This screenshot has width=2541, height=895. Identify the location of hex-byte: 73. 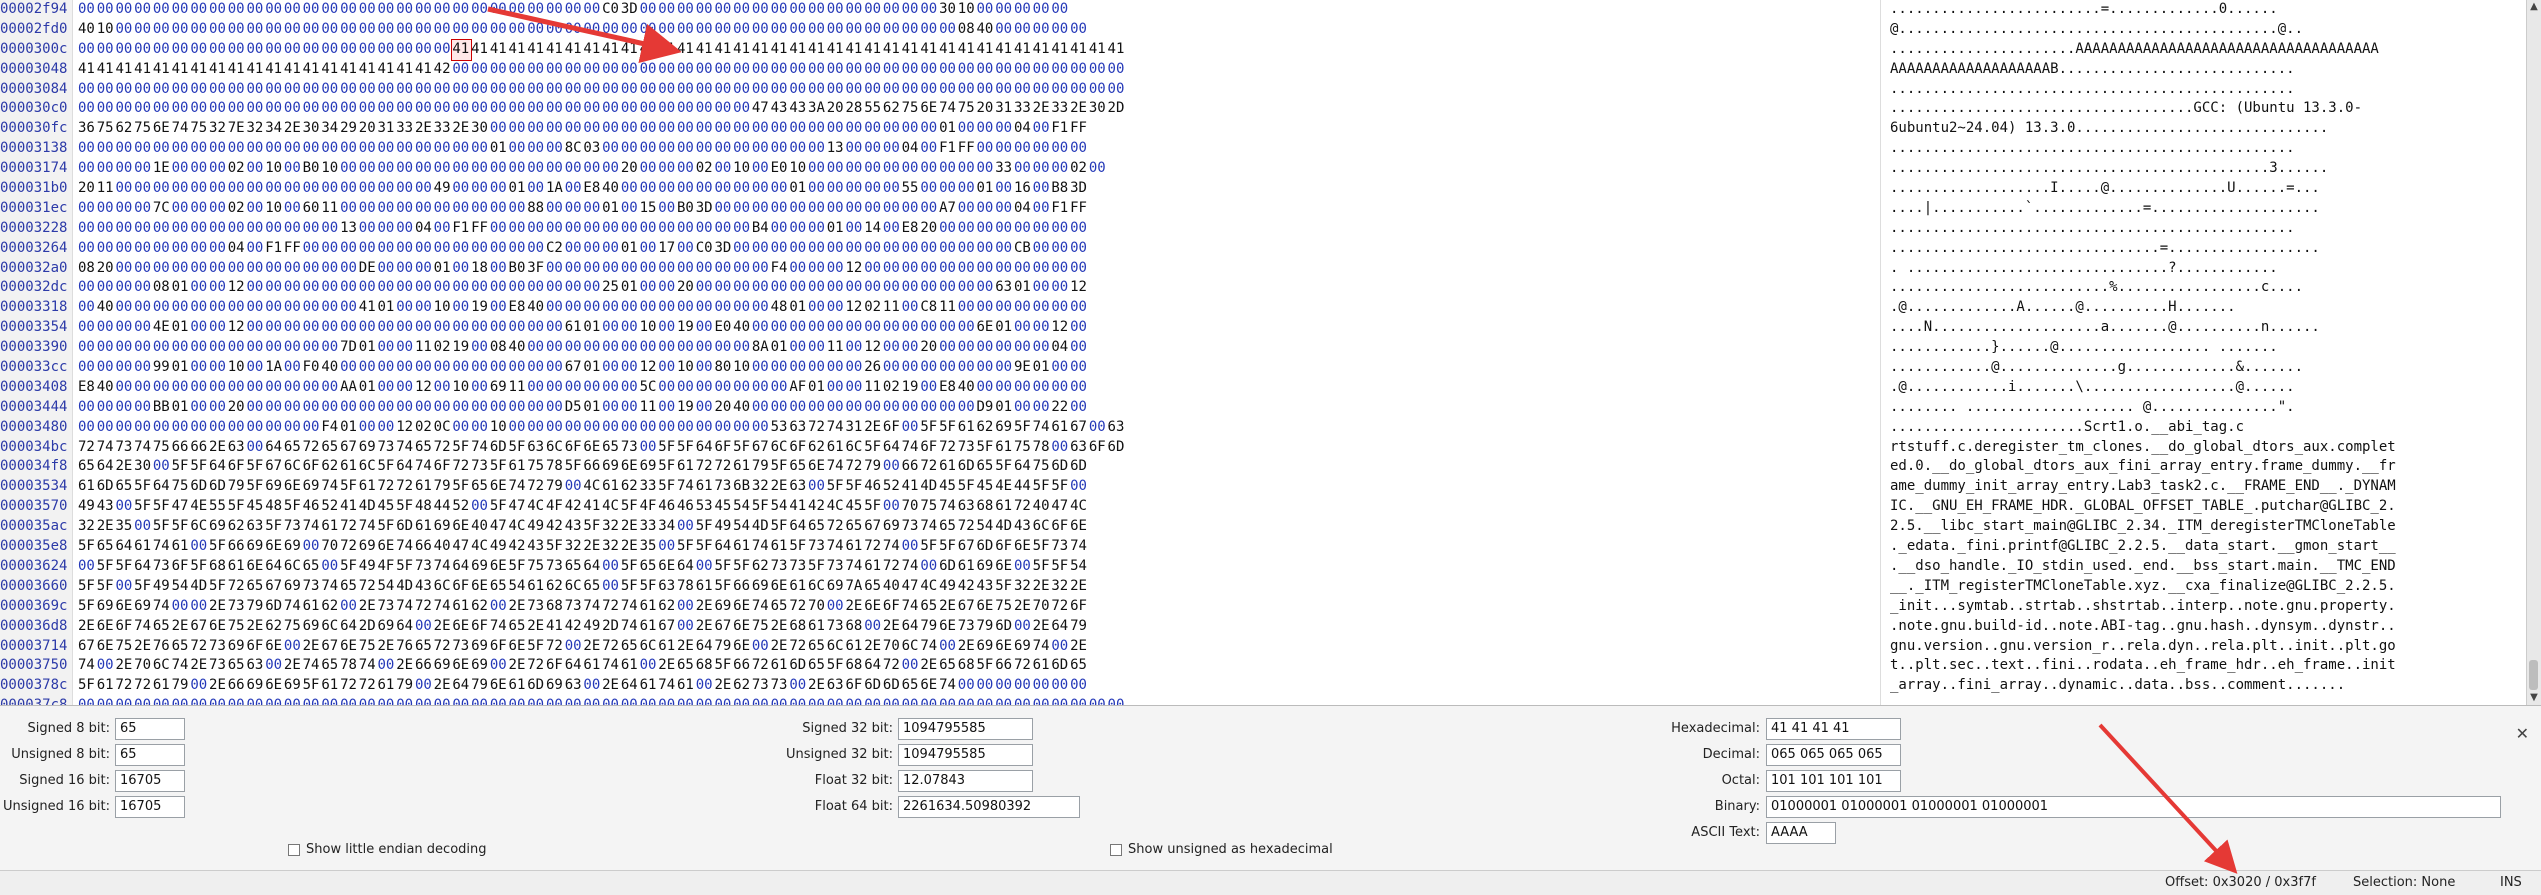
(817, 547).